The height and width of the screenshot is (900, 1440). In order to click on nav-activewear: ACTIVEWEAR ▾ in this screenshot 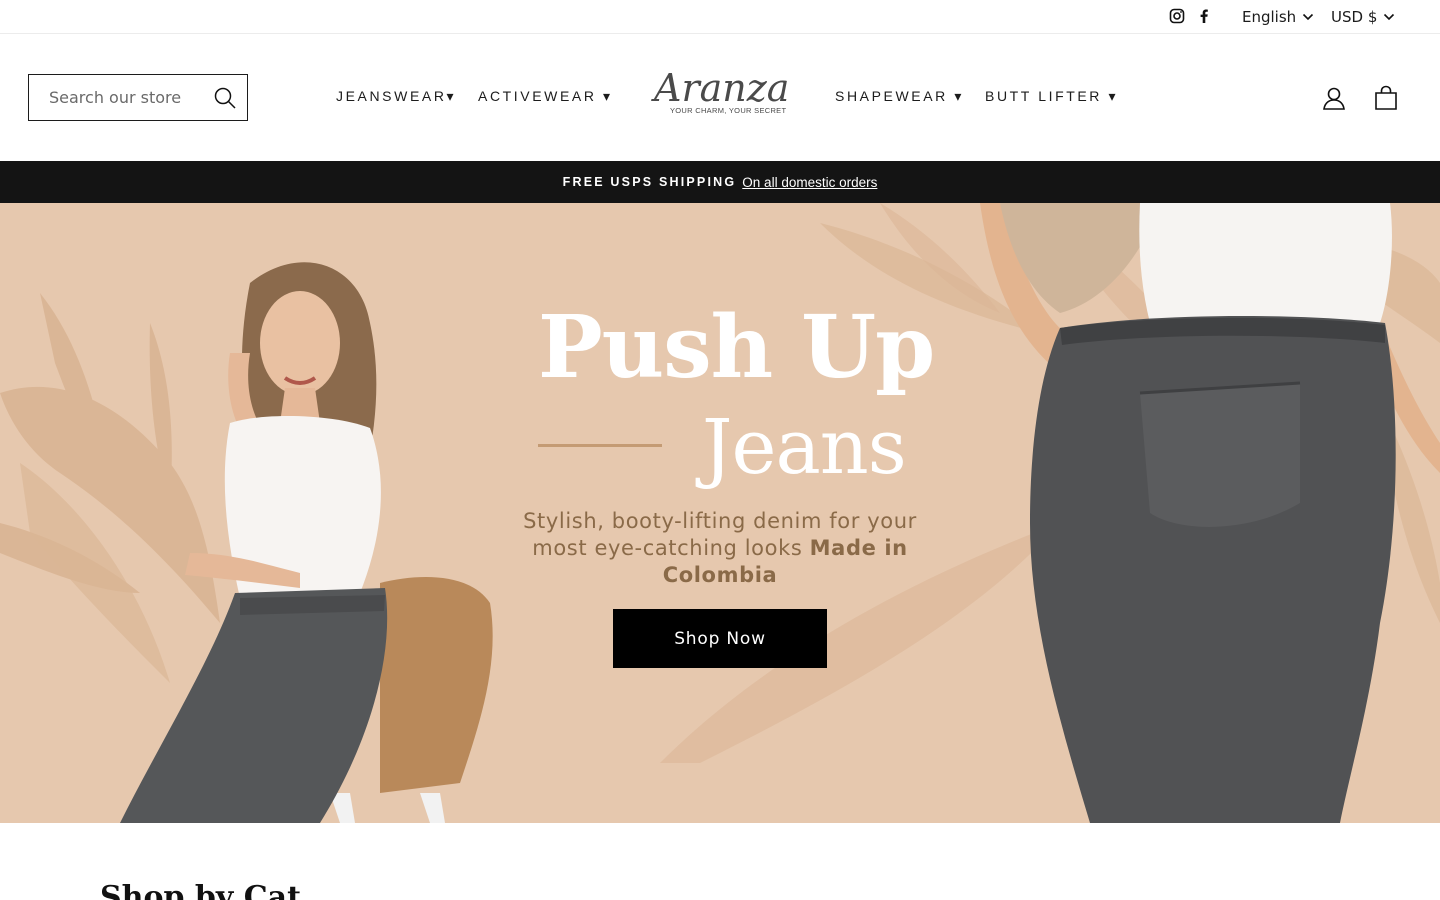, I will do `click(545, 96)`.